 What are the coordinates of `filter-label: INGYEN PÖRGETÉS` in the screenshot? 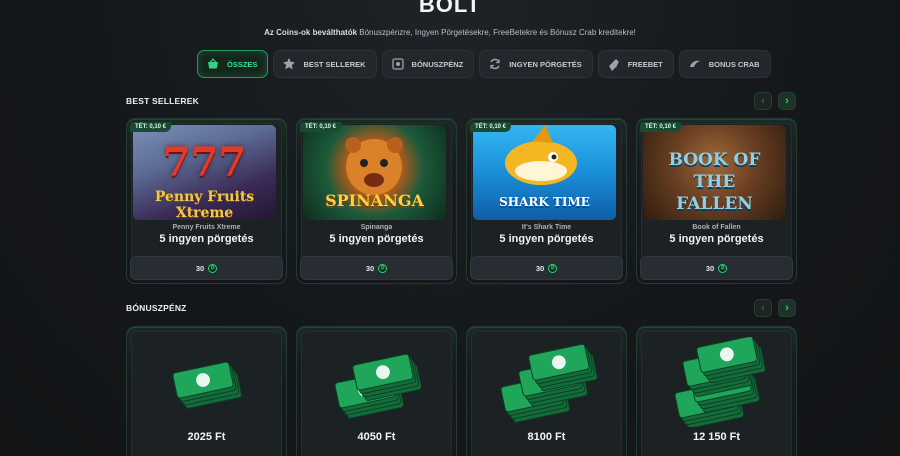 It's located at (545, 64).